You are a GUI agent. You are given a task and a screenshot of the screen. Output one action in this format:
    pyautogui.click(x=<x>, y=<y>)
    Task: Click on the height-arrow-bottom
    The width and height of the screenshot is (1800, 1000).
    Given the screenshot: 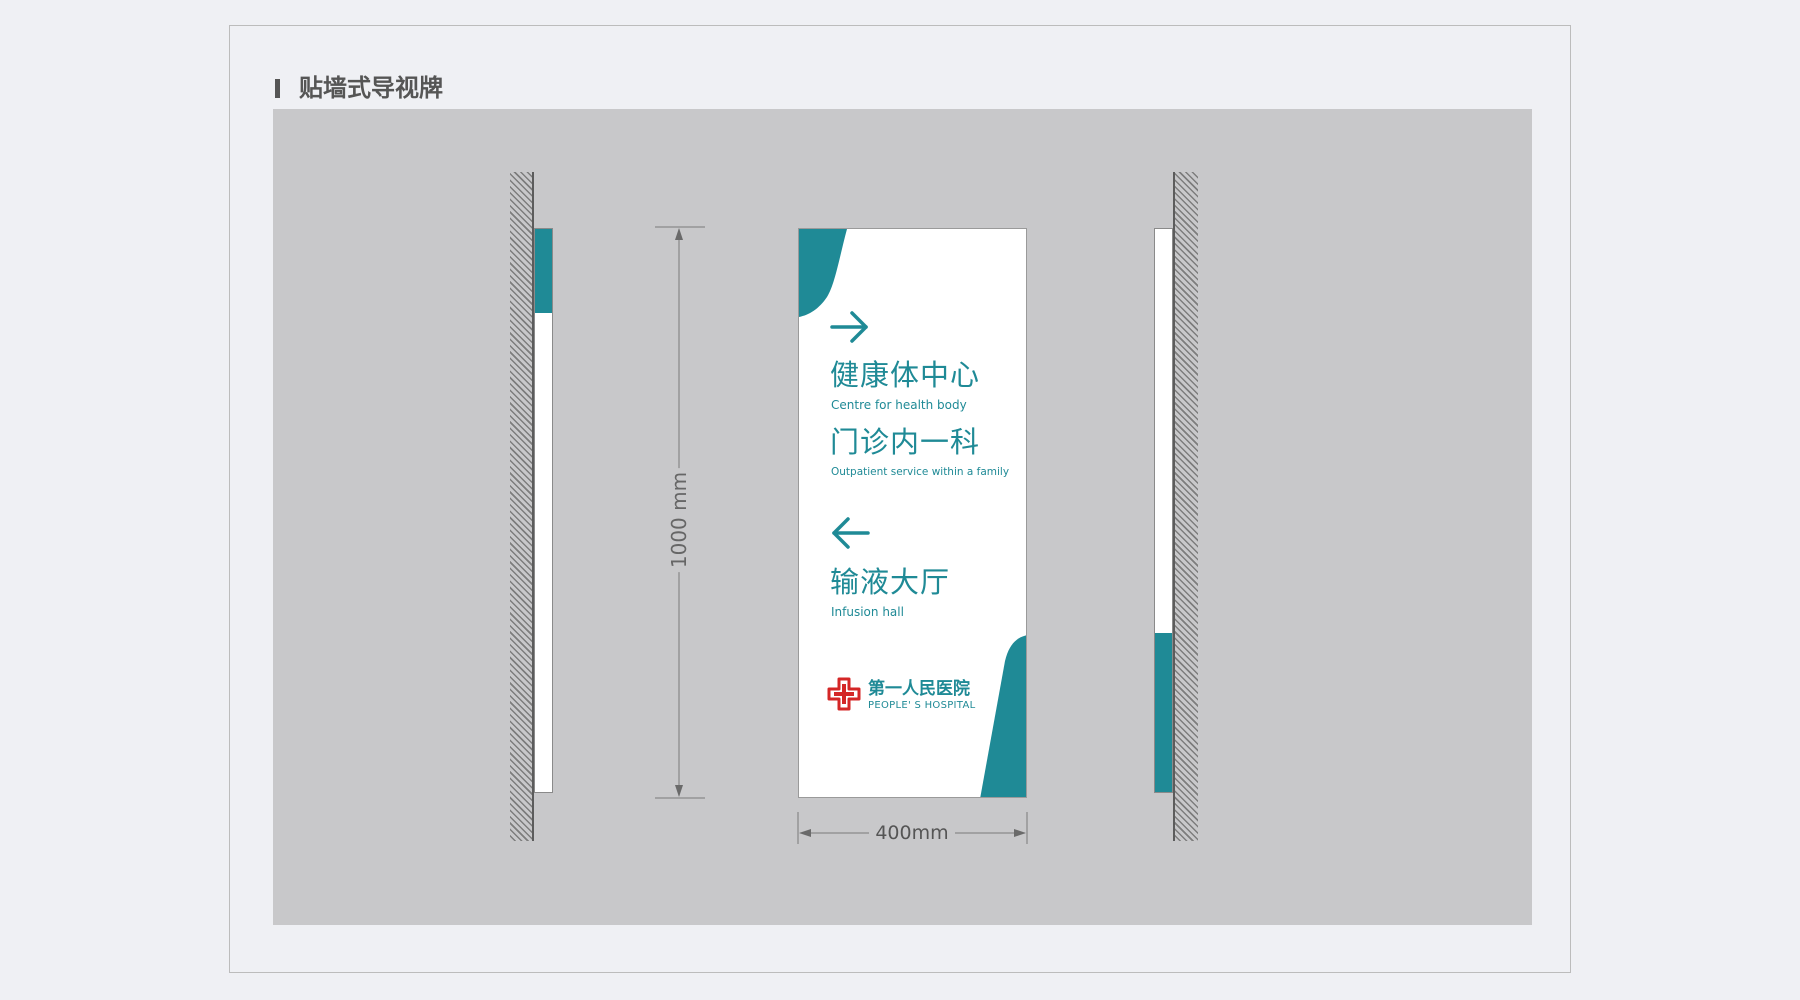 What is the action you would take?
    pyautogui.click(x=679, y=791)
    